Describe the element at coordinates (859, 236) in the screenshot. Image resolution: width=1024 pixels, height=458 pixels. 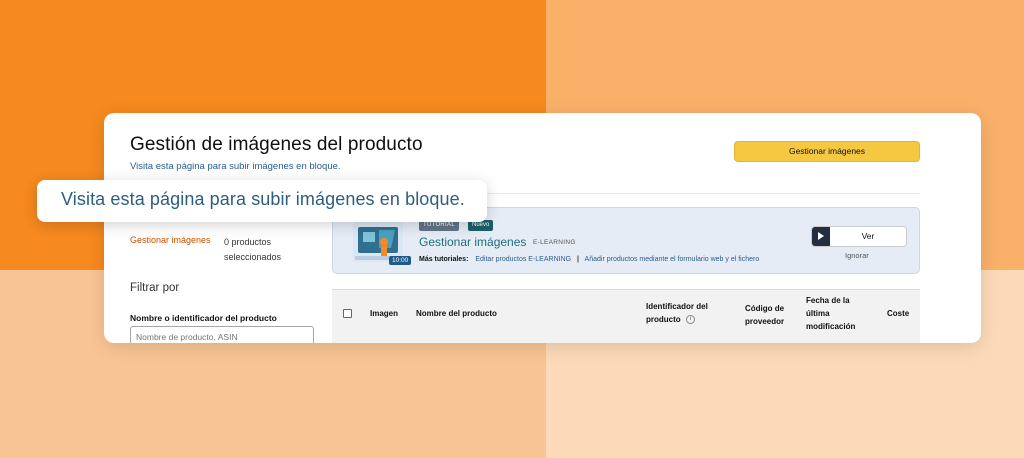
I see `watch-button: Ver` at that location.